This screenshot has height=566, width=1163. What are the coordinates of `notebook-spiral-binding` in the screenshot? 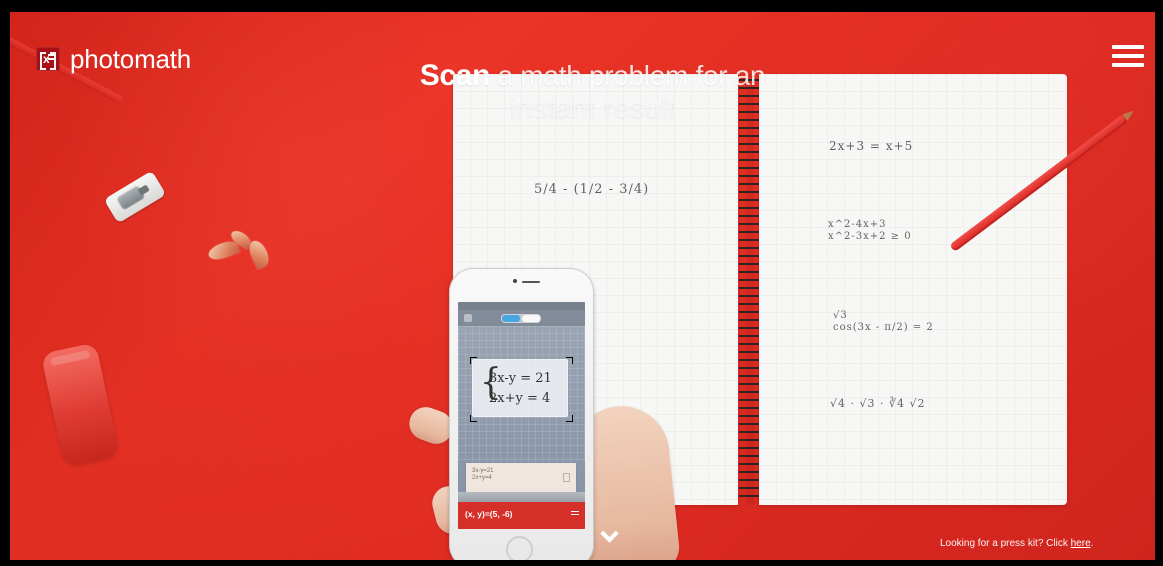 It's located at (749, 290).